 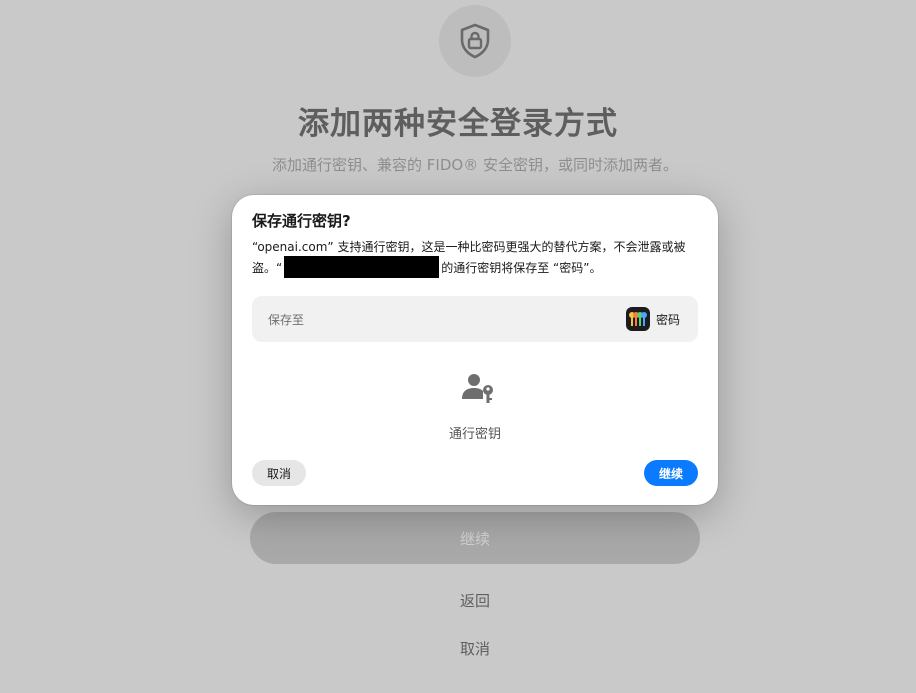 I want to click on page-subtitle: 添加通行密钥、兼容的 FIDO® 安全密钥，或同时添加两者。, so click(x=475, y=165).